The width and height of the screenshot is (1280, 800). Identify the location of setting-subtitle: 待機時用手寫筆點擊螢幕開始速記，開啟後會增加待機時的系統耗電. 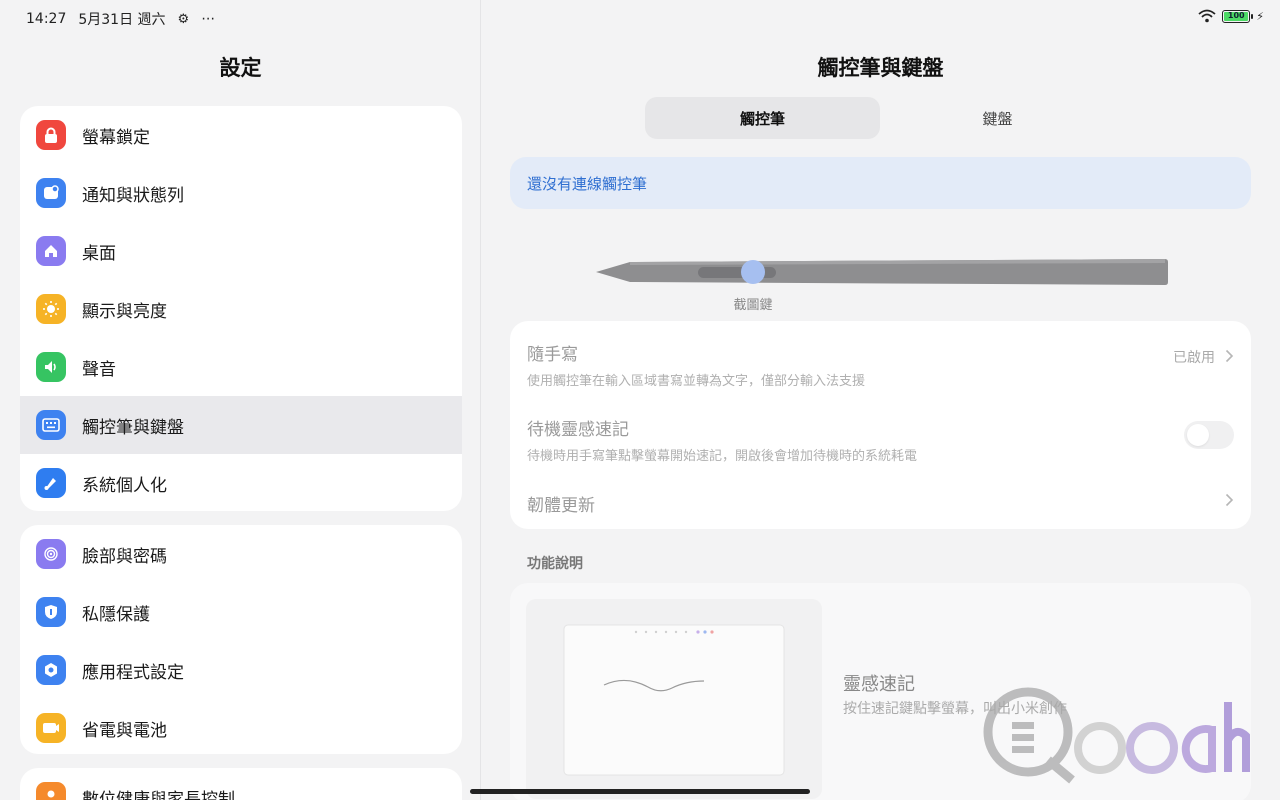
(722, 456).